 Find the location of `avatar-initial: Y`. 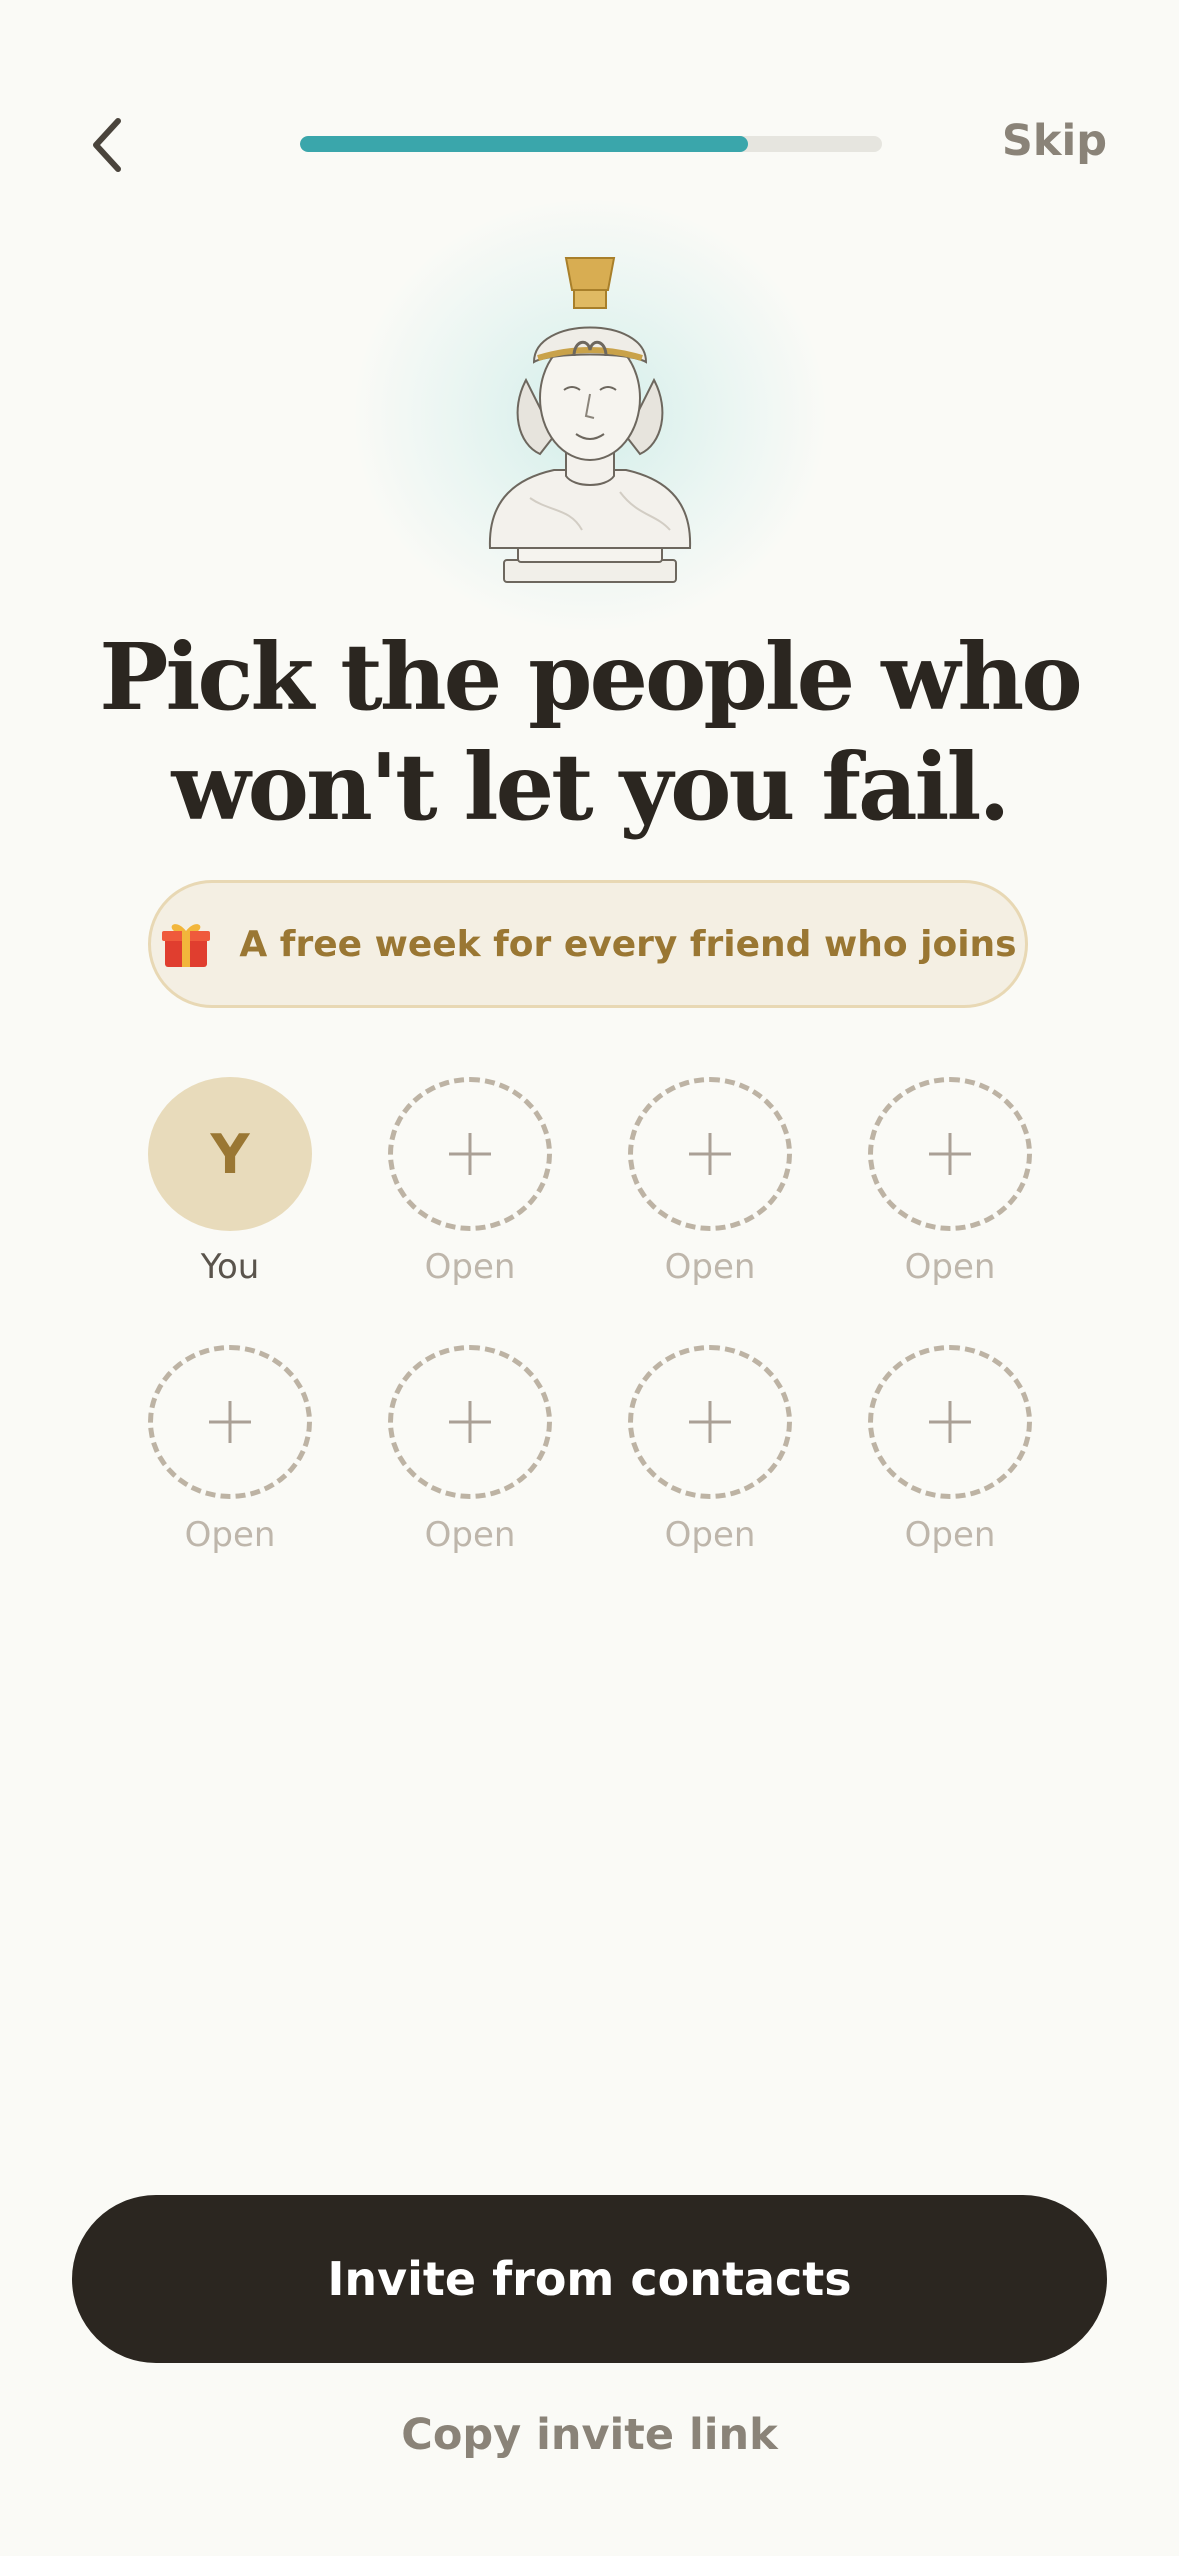

avatar-initial: Y is located at coordinates (230, 1154).